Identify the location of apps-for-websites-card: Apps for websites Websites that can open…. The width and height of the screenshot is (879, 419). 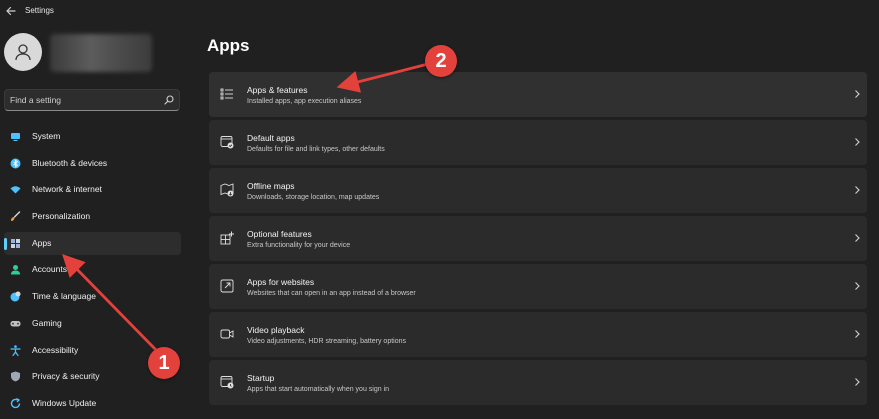
(538, 286).